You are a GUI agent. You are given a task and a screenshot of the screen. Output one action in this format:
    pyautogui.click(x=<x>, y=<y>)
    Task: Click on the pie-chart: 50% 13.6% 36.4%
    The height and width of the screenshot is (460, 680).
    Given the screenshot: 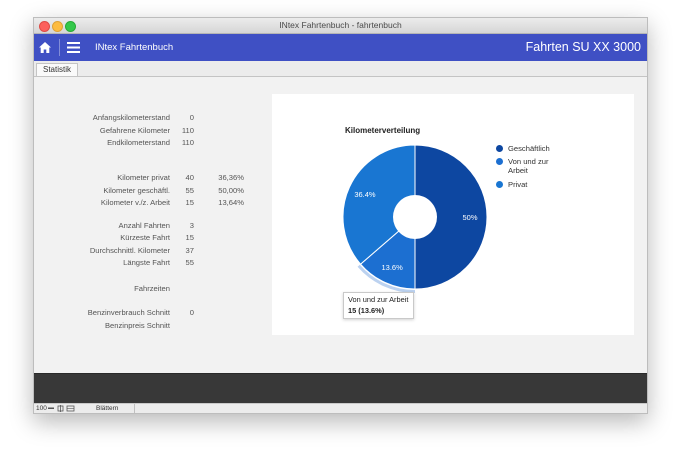 What is the action you would take?
    pyautogui.click(x=415, y=218)
    